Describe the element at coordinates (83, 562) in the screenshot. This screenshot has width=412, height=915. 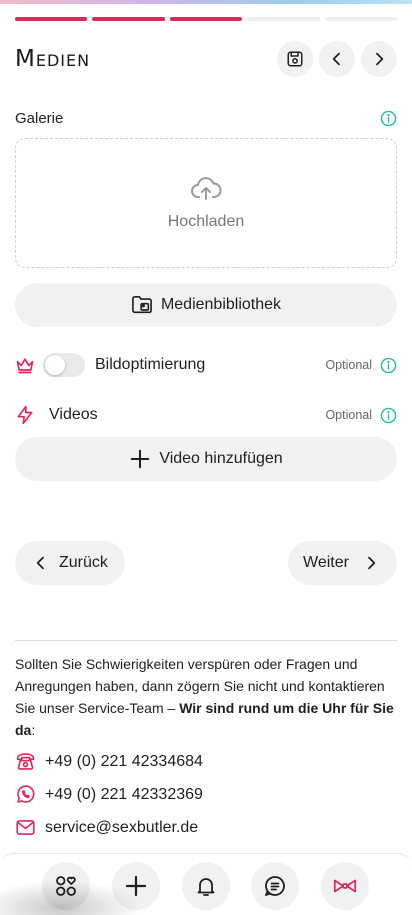
I see `back-label: Zurück` at that location.